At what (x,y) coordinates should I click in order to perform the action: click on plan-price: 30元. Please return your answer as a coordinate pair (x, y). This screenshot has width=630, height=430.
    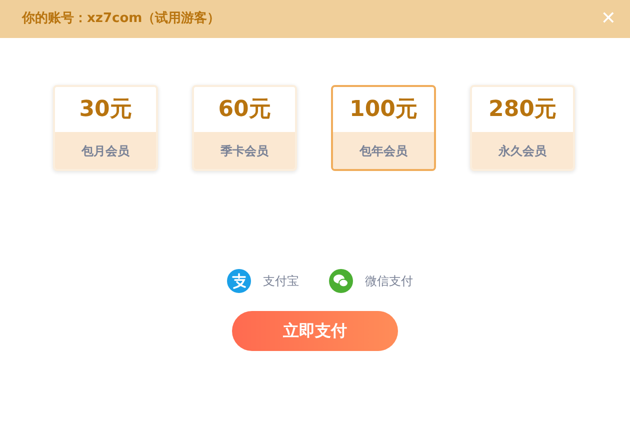
    Looking at the image, I should click on (105, 110).